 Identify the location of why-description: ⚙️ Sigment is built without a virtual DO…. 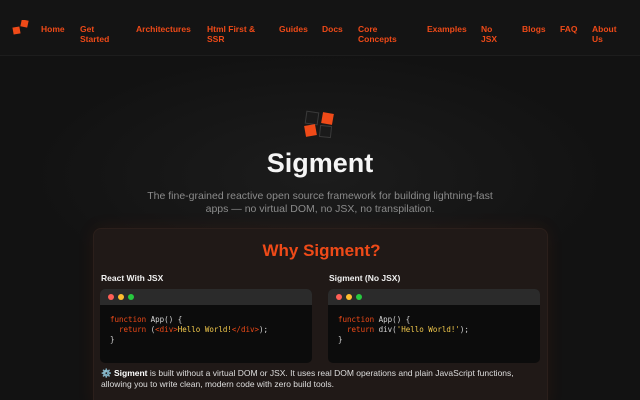
(321, 379).